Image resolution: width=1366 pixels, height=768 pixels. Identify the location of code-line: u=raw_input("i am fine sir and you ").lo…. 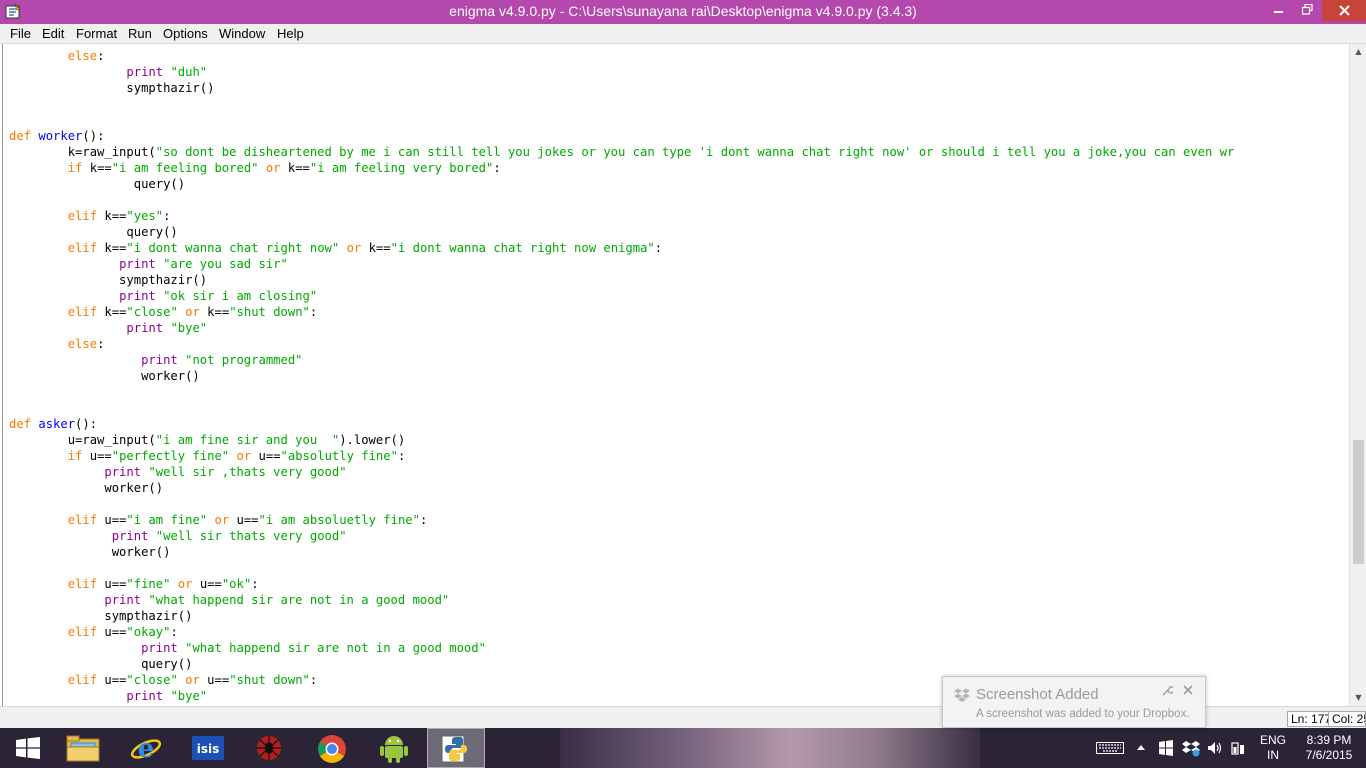
(679, 440).